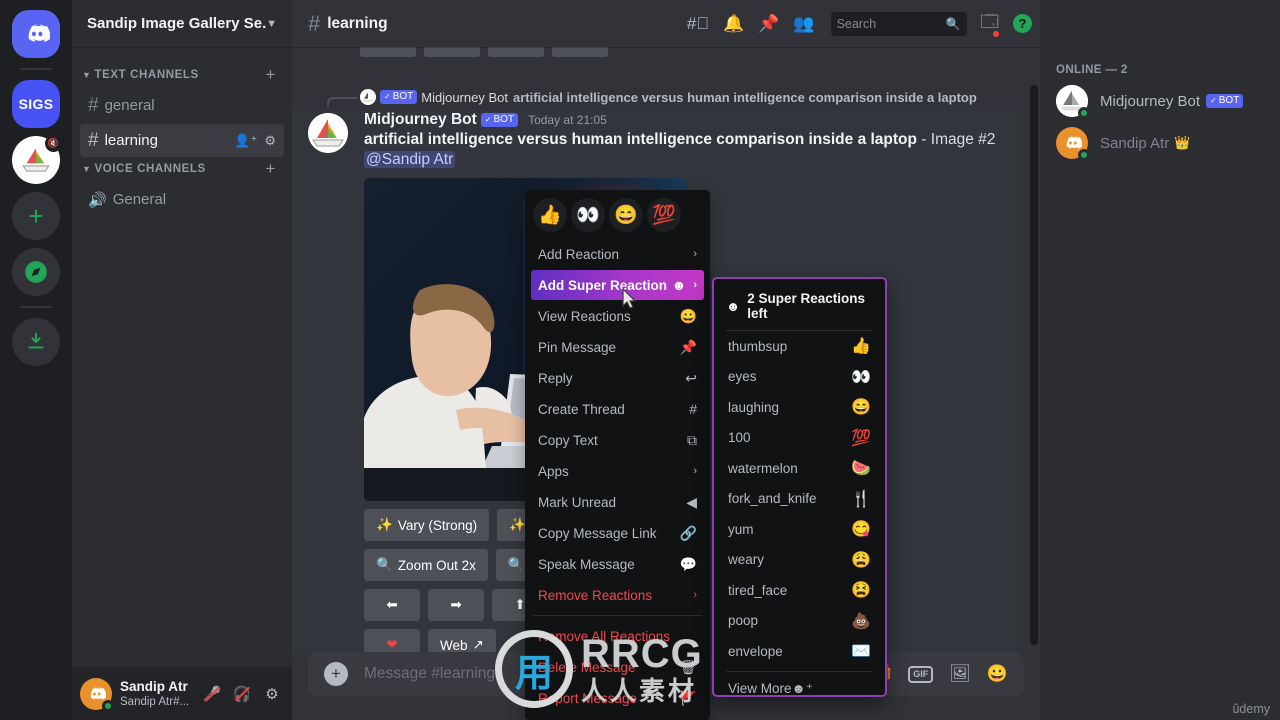  Describe the element at coordinates (242, 694) in the screenshot. I see `headphones-muted-icon: 🎧` at that location.